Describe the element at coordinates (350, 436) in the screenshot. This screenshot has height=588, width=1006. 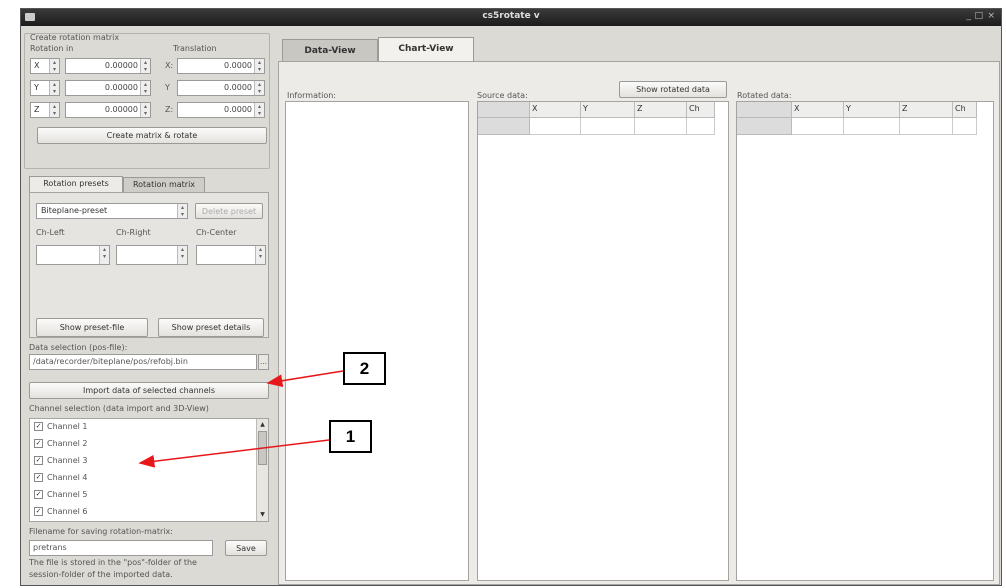
I see `callout-box-1: 1` at that location.